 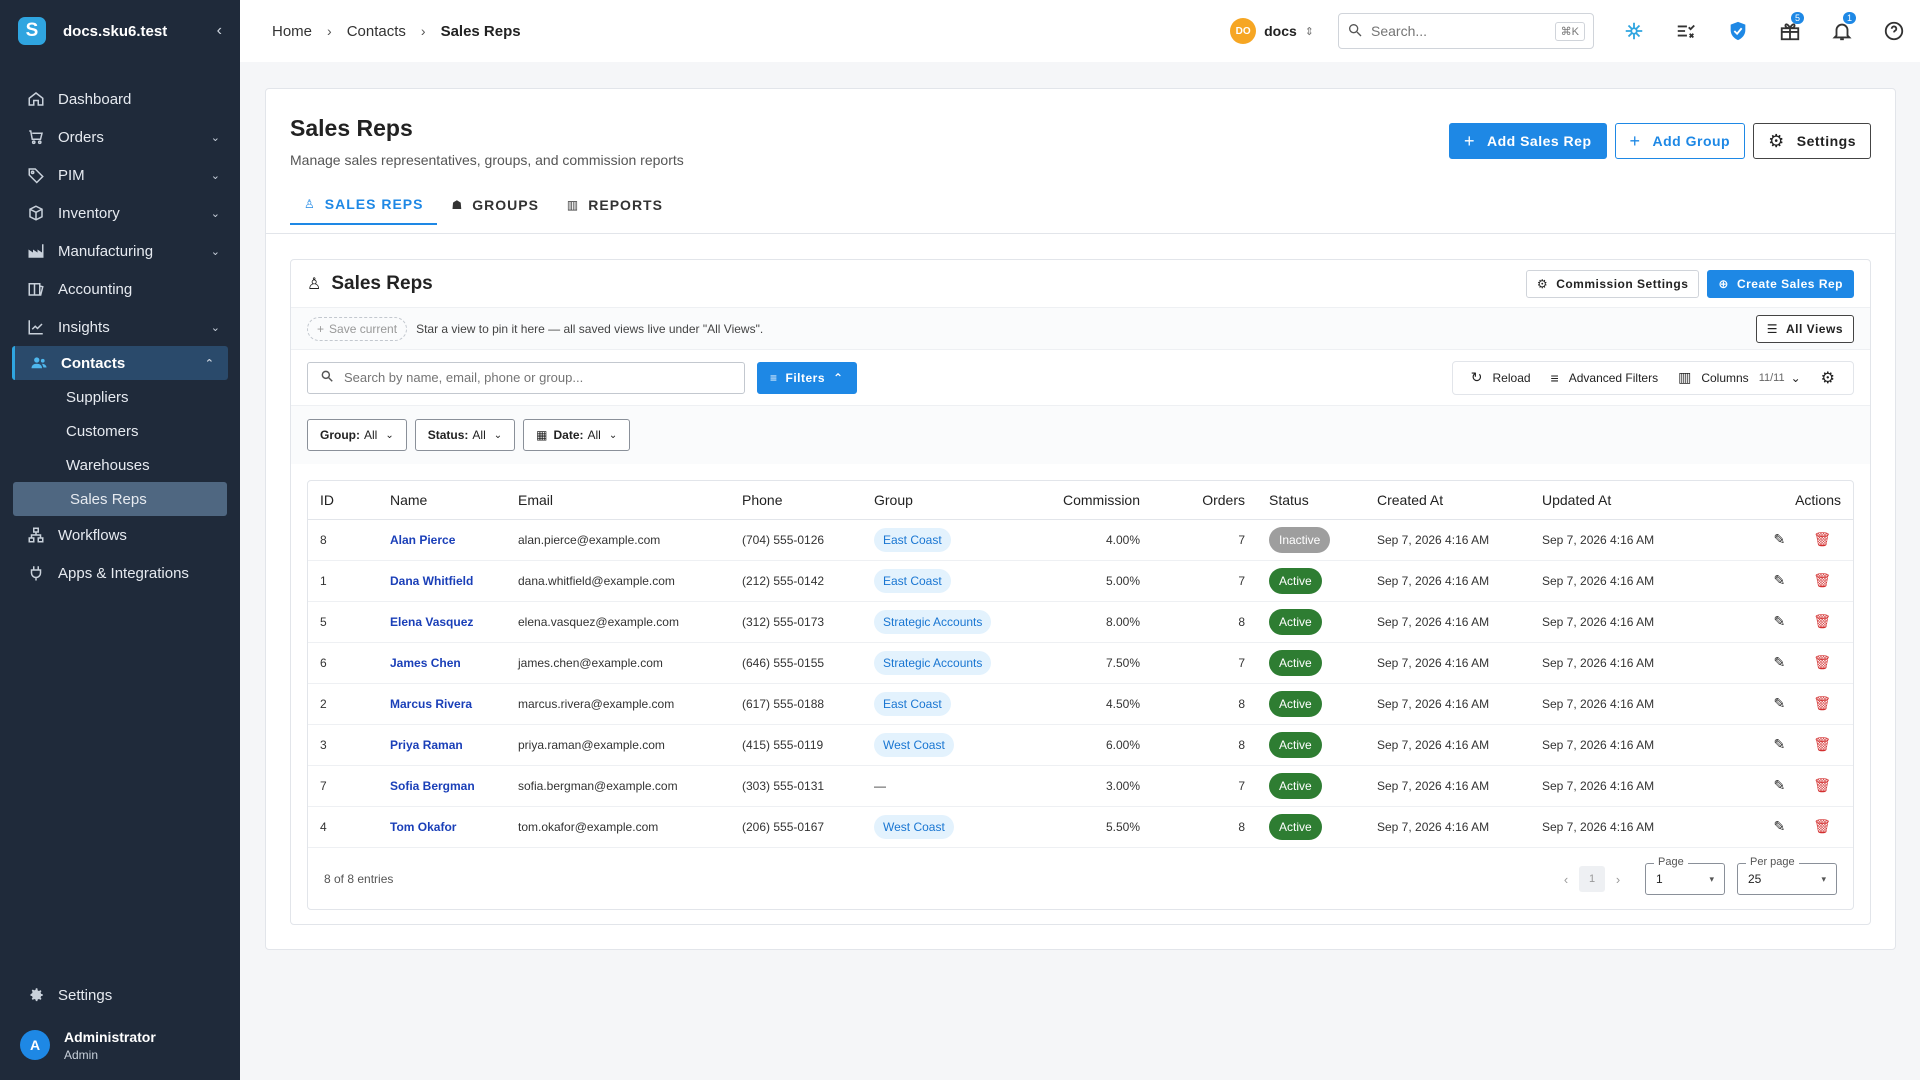 I want to click on sidebar-item-dashboard: Dashboard, so click(x=120, y=99).